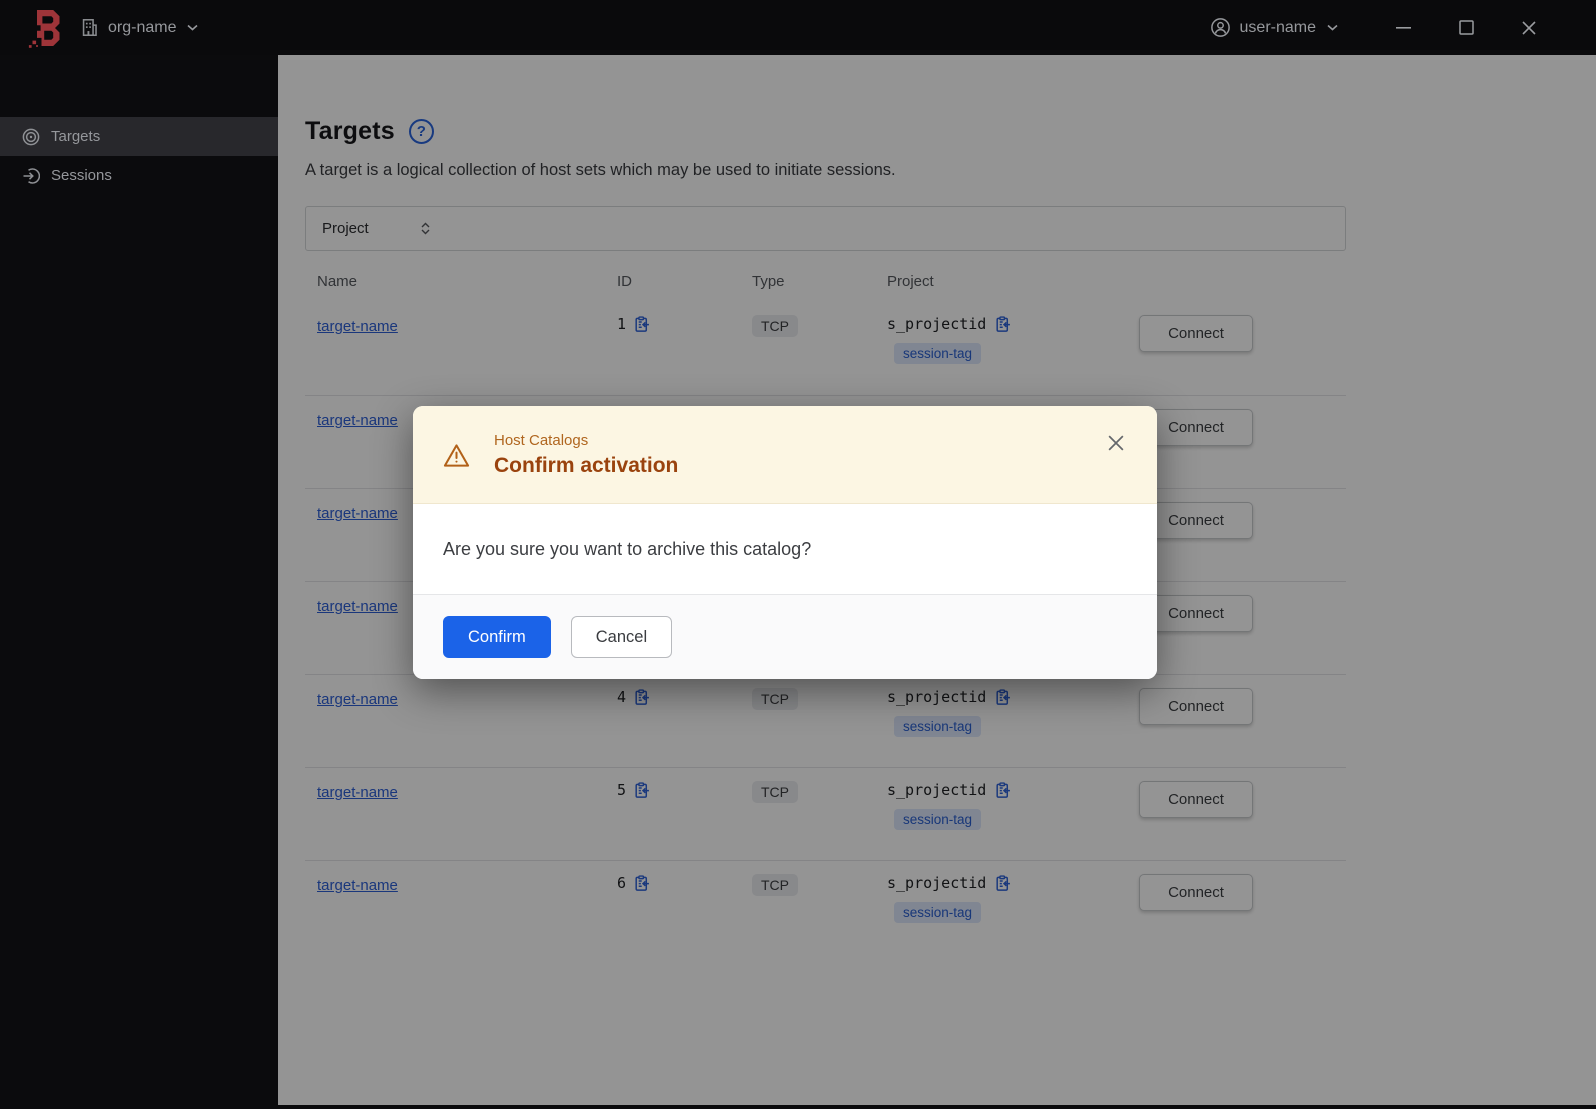 Image resolution: width=1596 pixels, height=1109 pixels. I want to click on cancel-button: Cancel, so click(621, 637).